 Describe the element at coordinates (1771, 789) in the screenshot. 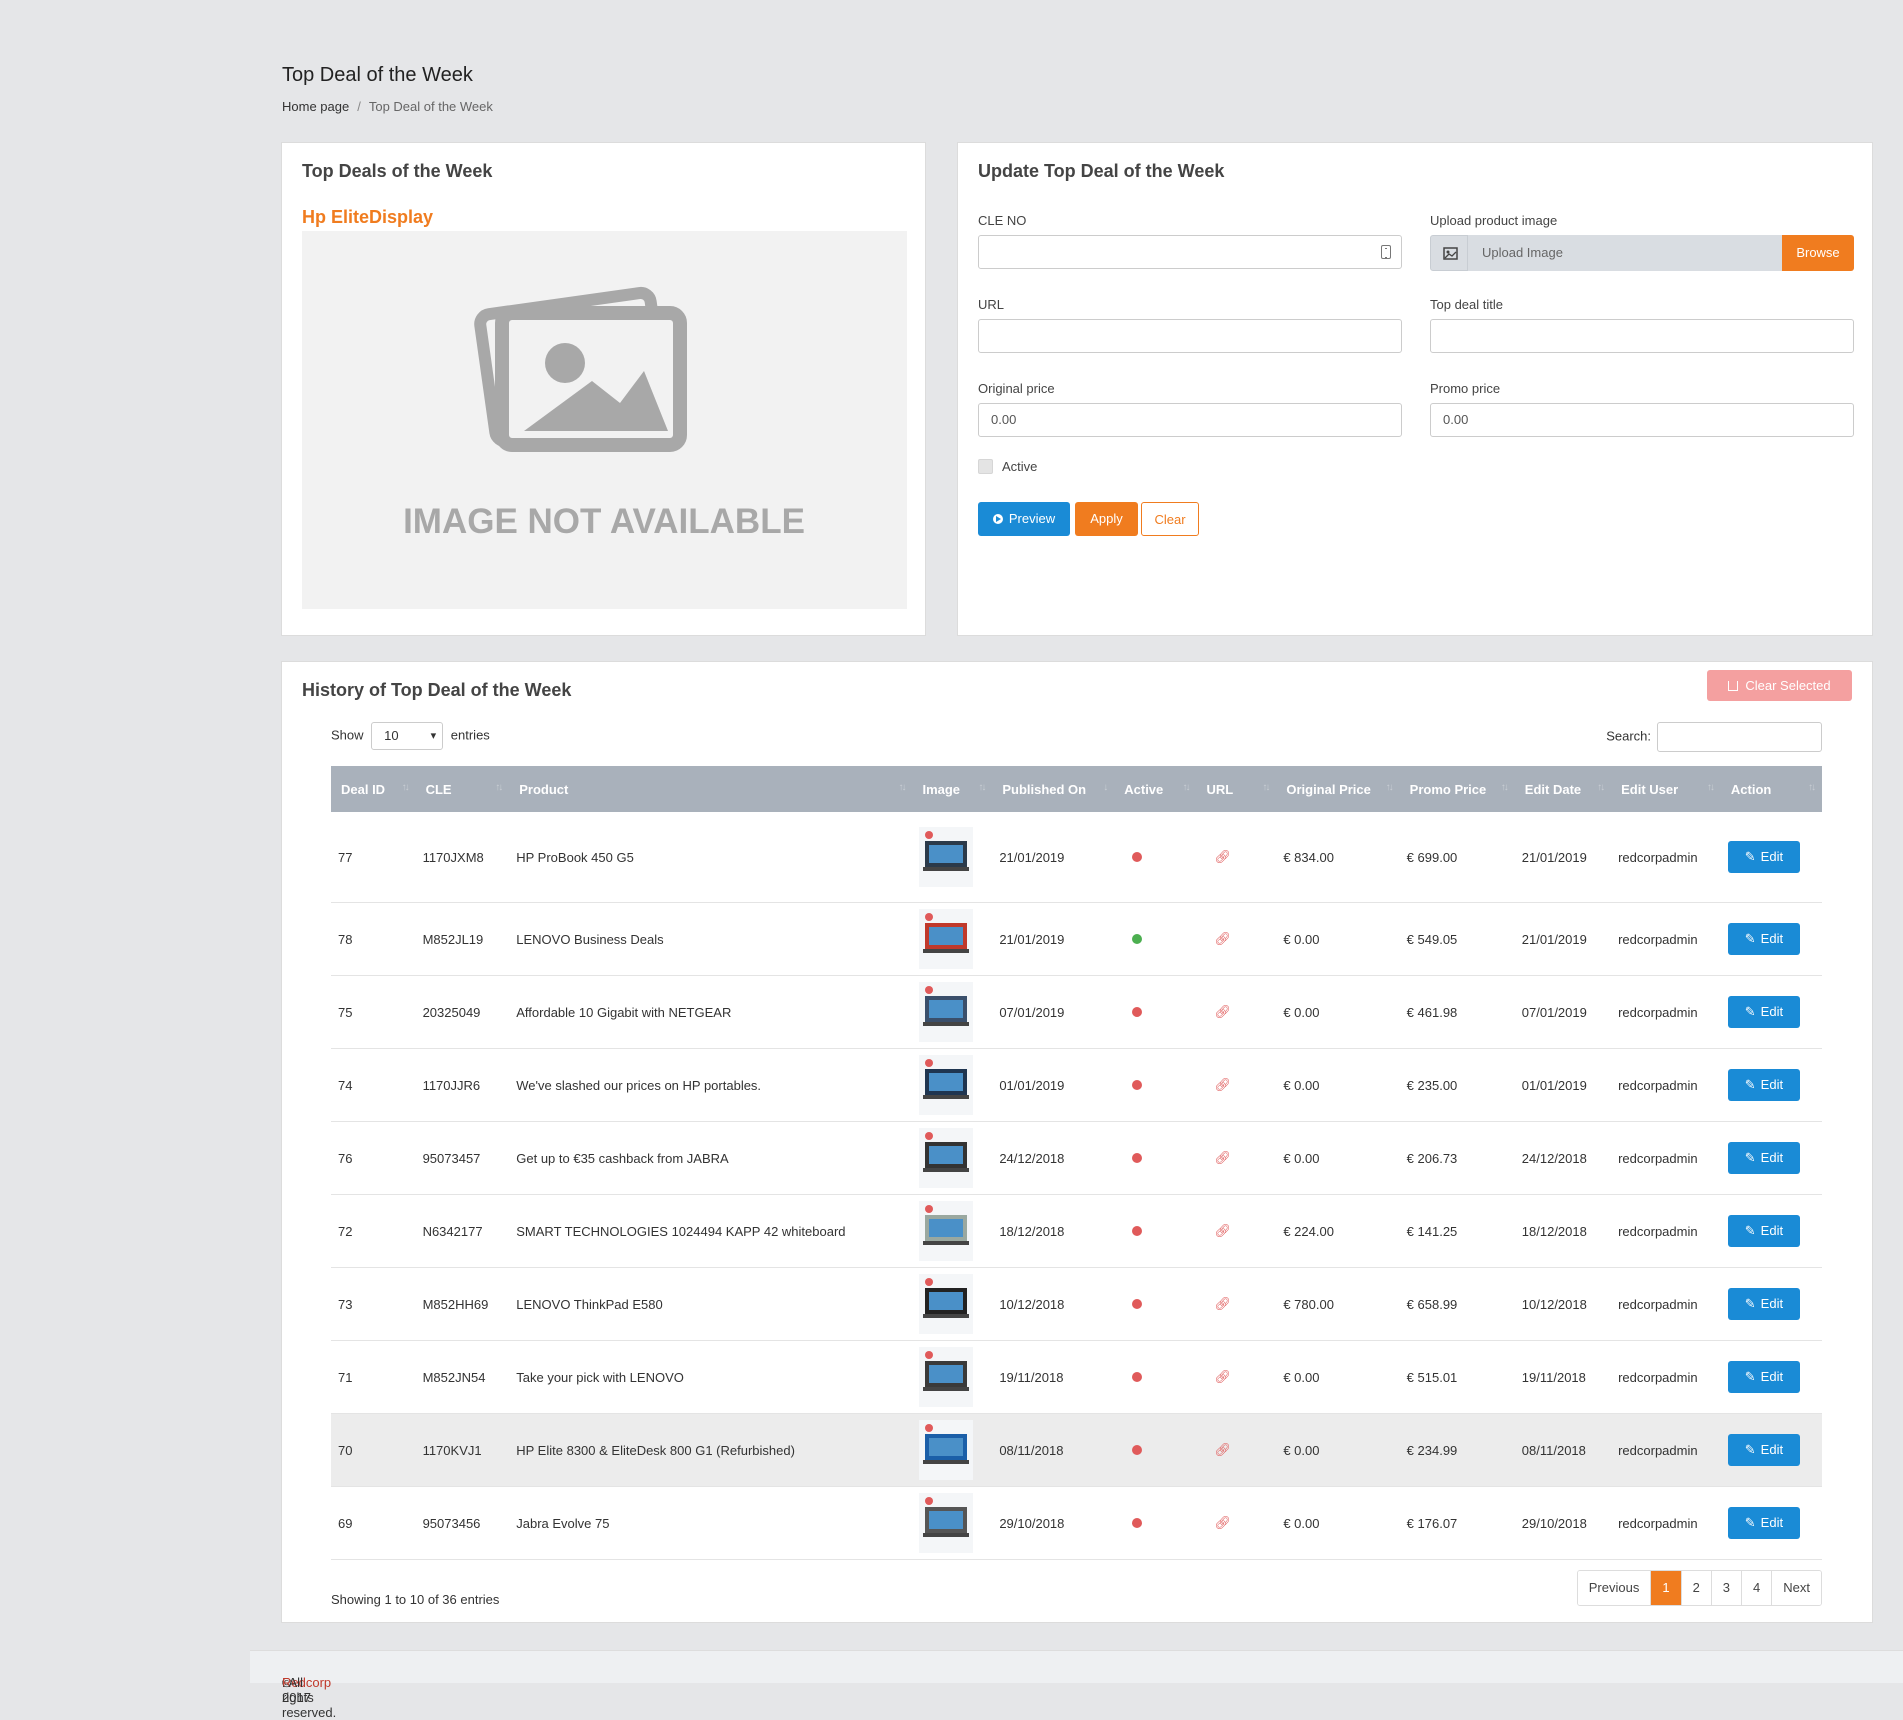

I see `col-action: Action ↑↓` at that location.